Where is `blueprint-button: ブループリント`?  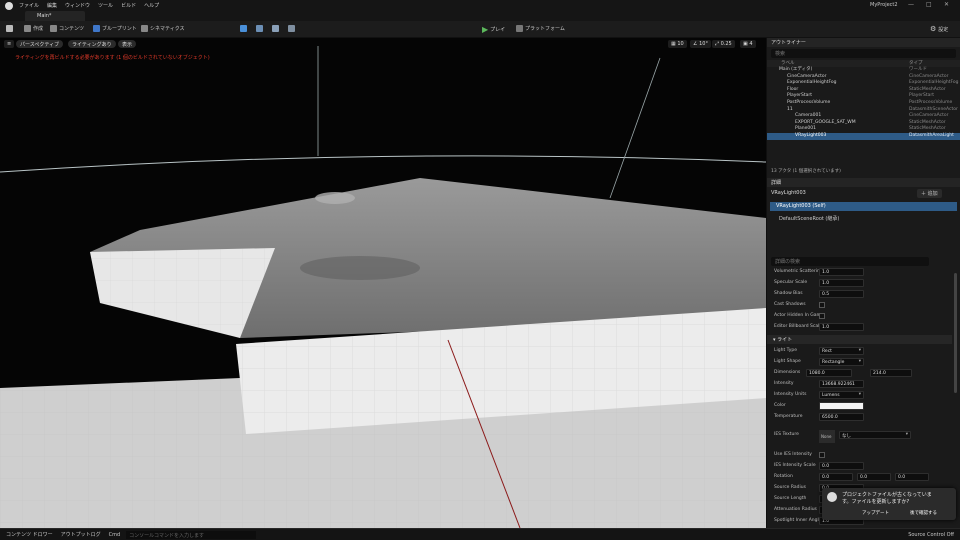 blueprint-button: ブループリント is located at coordinates (115, 28).